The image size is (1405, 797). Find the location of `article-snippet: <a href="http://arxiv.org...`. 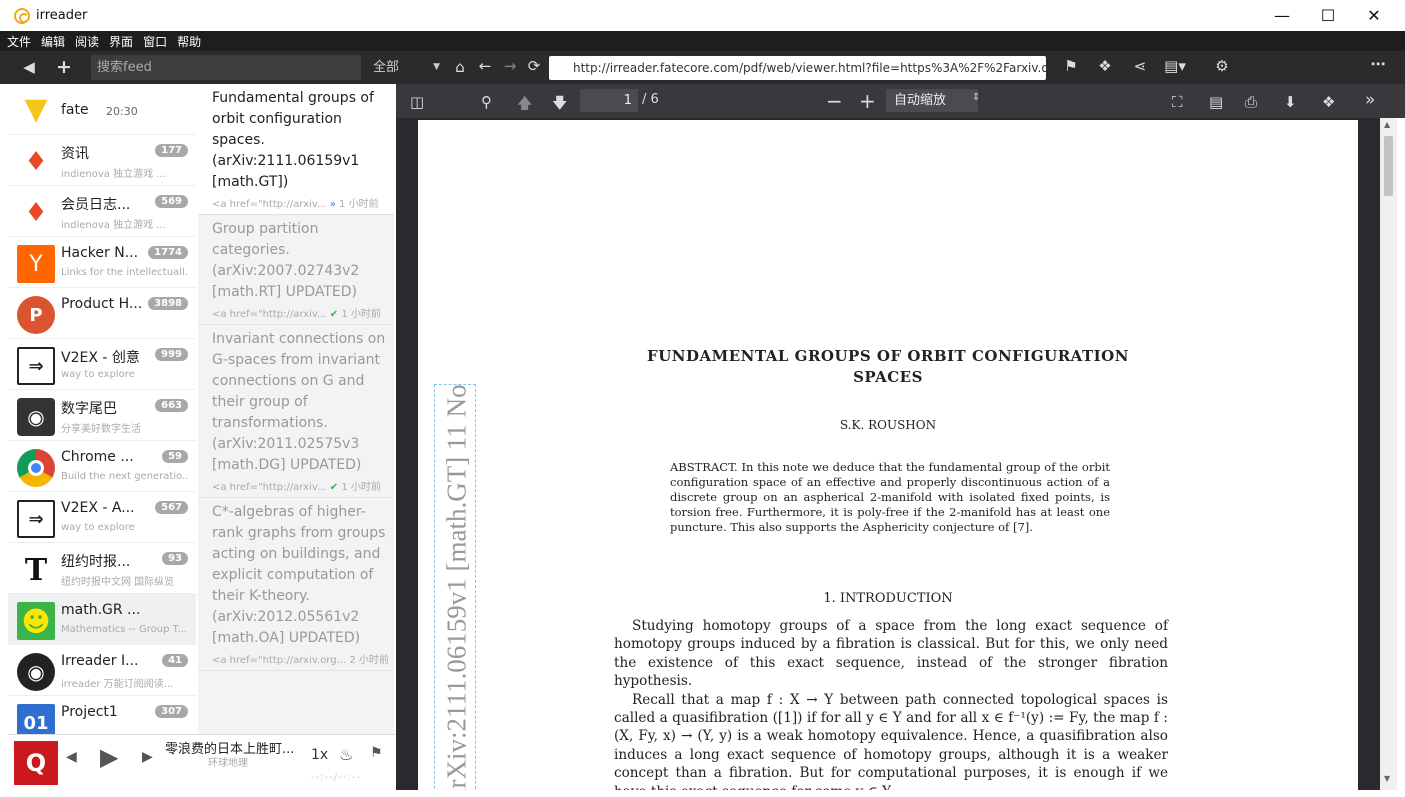

article-snippet: <a href="http://arxiv.org... is located at coordinates (279, 660).